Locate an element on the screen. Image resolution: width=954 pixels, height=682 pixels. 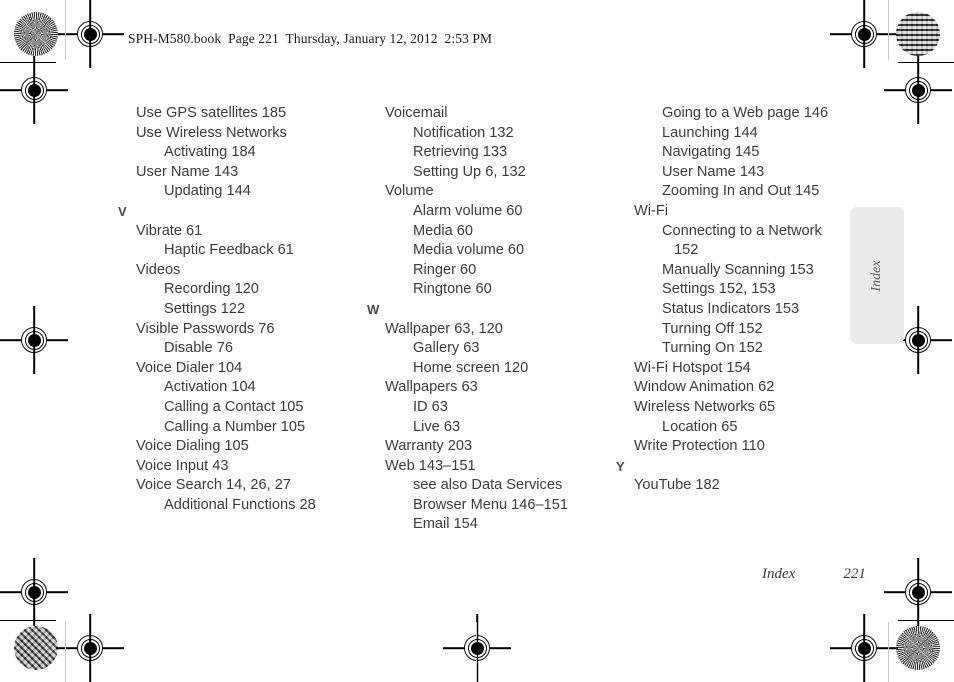
page-footer: Index 221 is located at coordinates (814, 574).